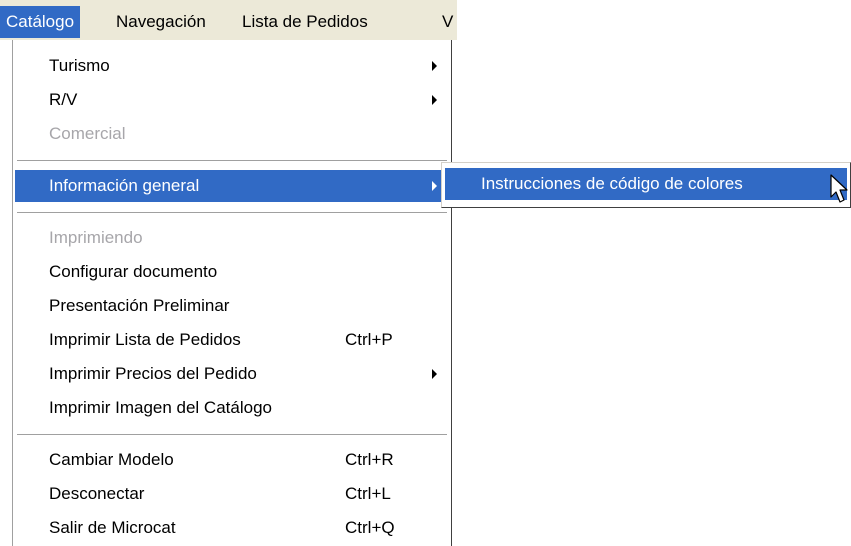 The image size is (851, 546). What do you see at coordinates (124, 185) in the screenshot?
I see `menu-item-label: Información general` at bounding box center [124, 185].